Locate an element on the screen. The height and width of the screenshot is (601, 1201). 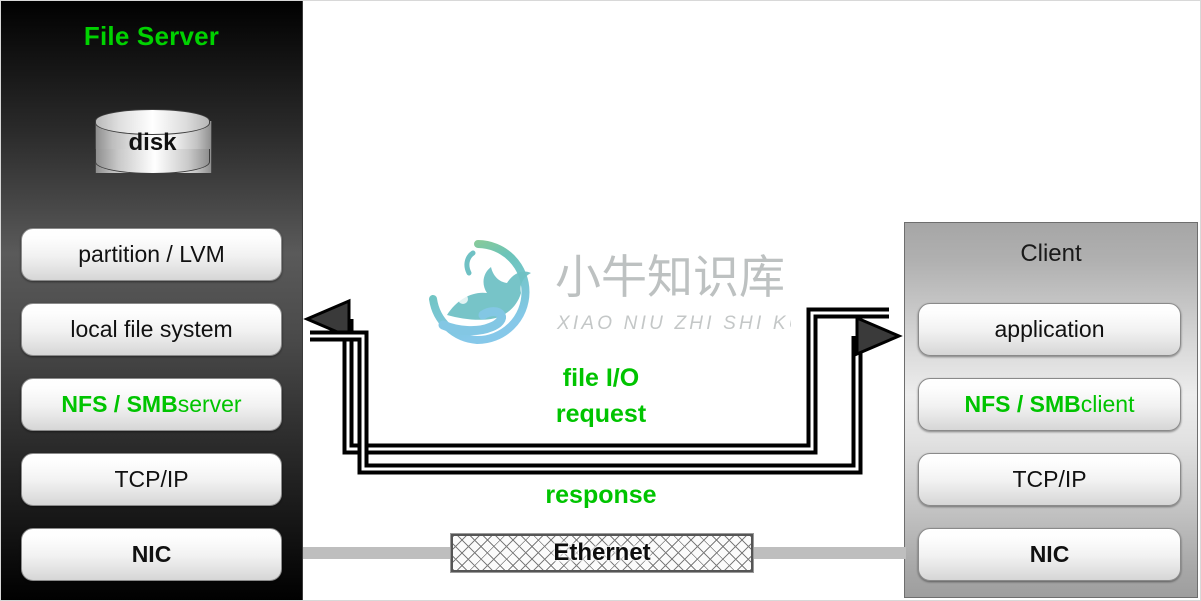
request-flow-label-line1: file I/O is located at coordinates (601, 378).